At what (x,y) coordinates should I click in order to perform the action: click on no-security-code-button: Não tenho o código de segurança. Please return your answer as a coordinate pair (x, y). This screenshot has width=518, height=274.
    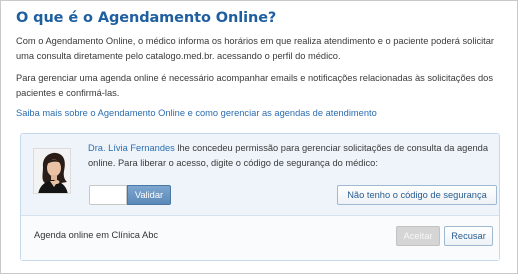
    Looking at the image, I should click on (417, 195).